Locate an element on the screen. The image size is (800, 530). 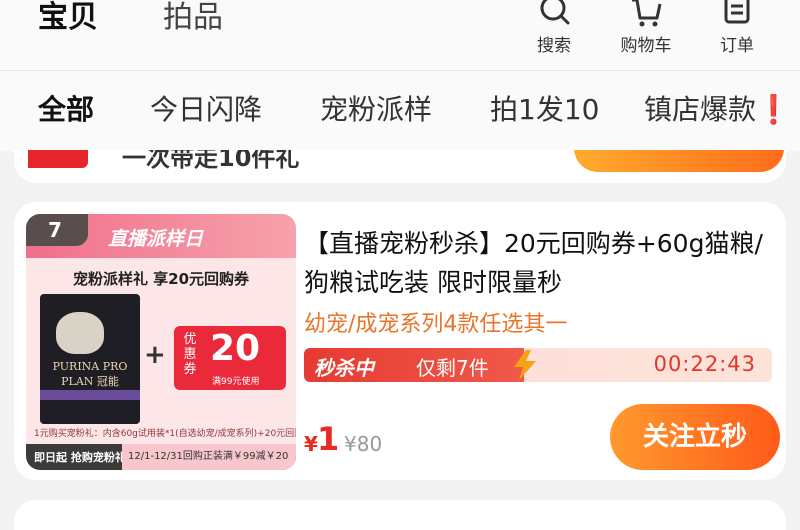
previous-thumbnail-text: 一次带走10件礼 is located at coordinates (211, 161).